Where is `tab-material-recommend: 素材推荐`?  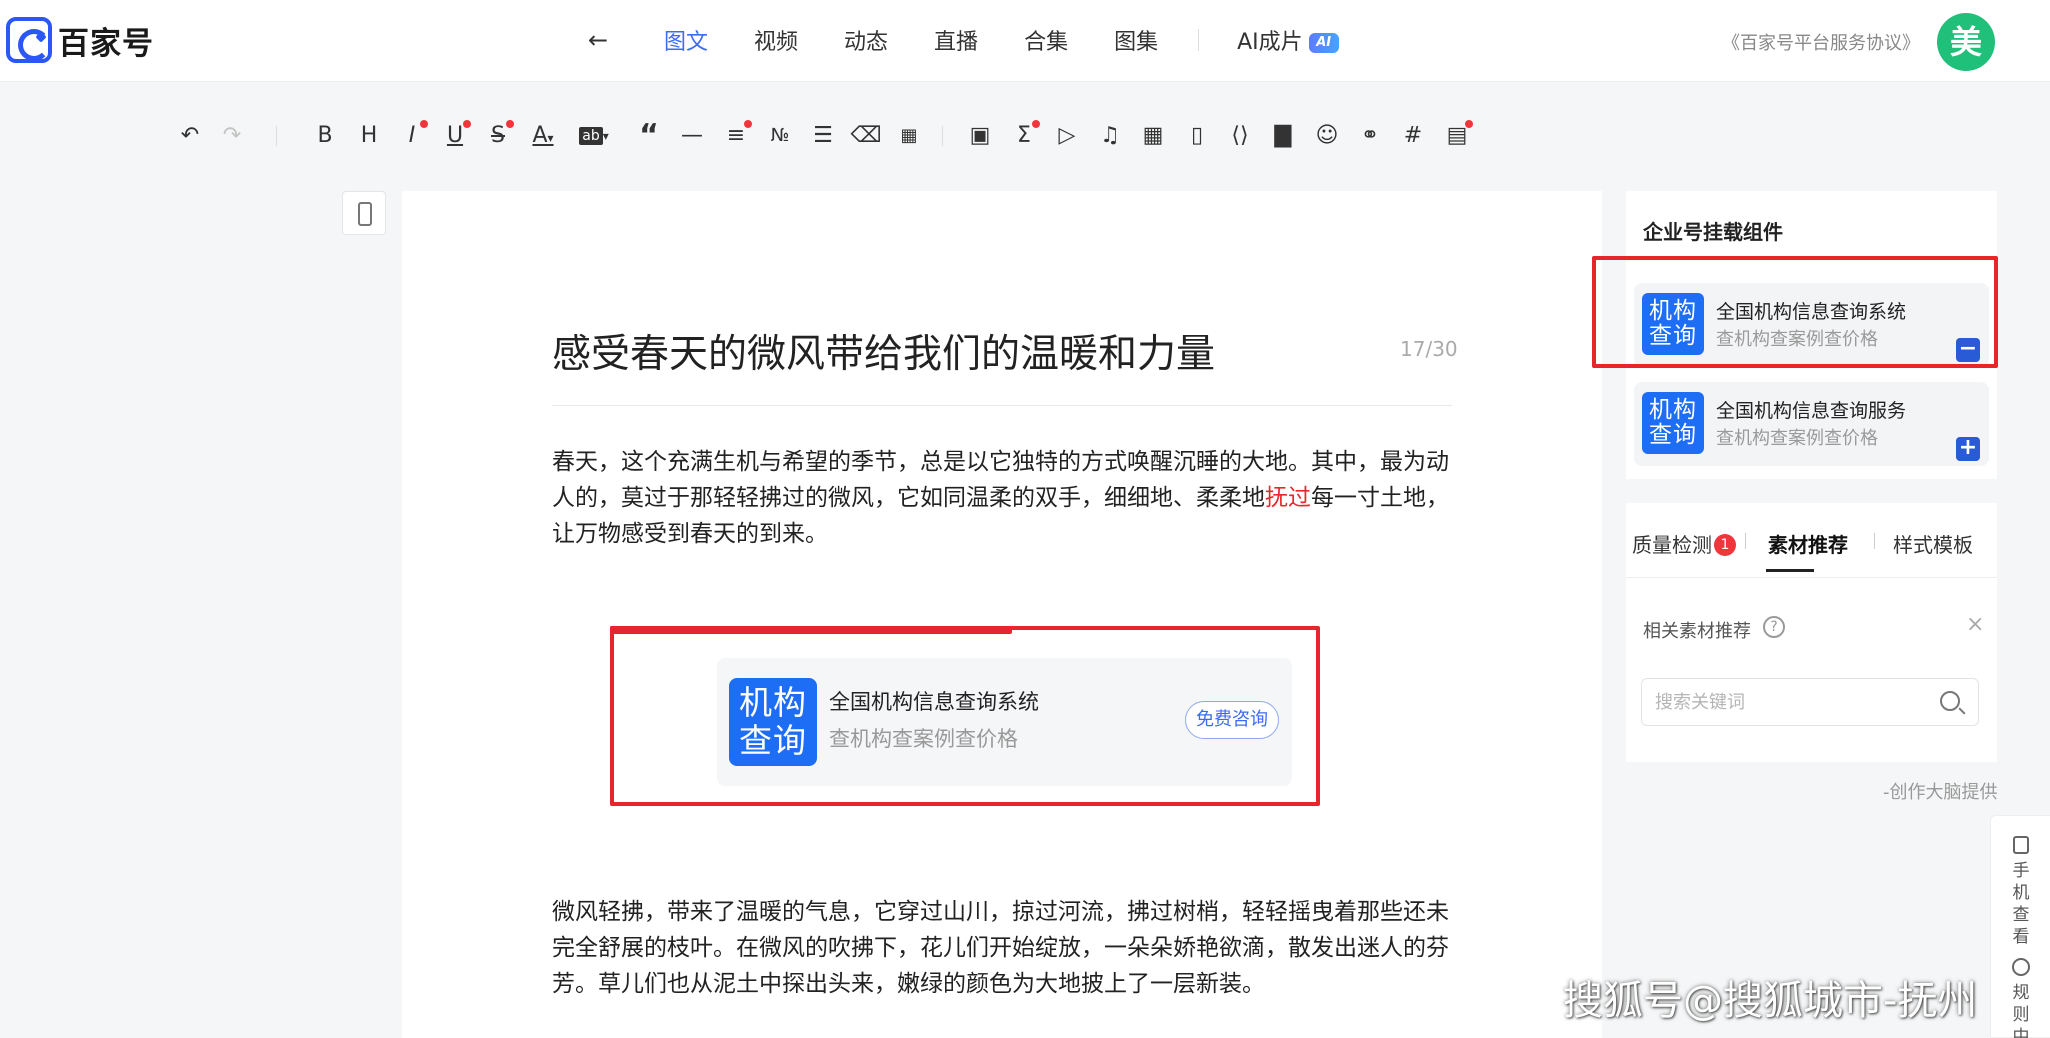 tab-material-recommend: 素材推荐 is located at coordinates (1808, 543).